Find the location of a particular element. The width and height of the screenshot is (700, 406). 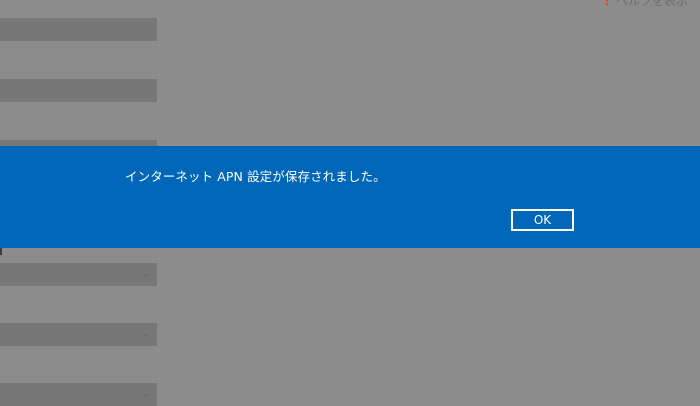

help-link: ❓ ヘルプを表示 is located at coordinates (644, 4).